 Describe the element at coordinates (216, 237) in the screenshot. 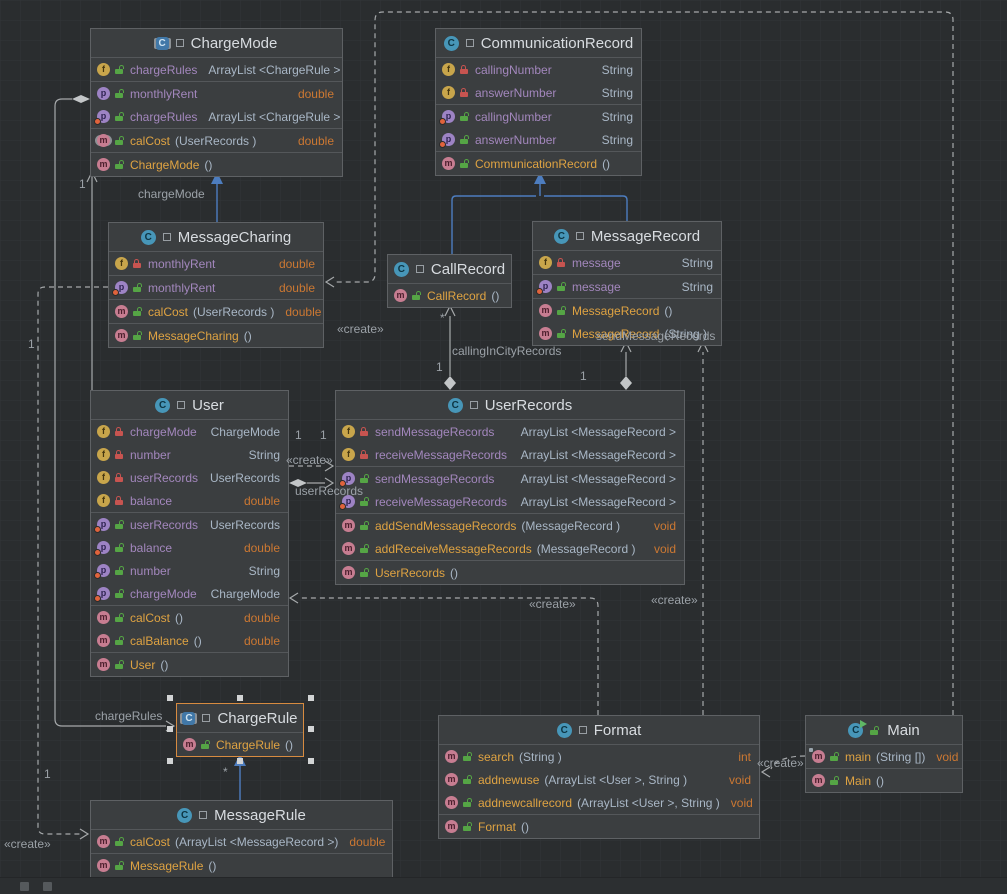

I see `class-header: MessageCharing` at that location.